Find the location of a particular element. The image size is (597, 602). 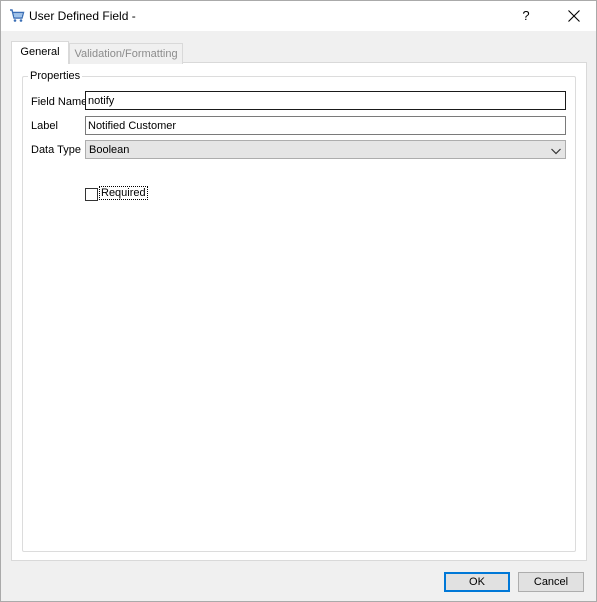

close-icon is located at coordinates (574, 16).